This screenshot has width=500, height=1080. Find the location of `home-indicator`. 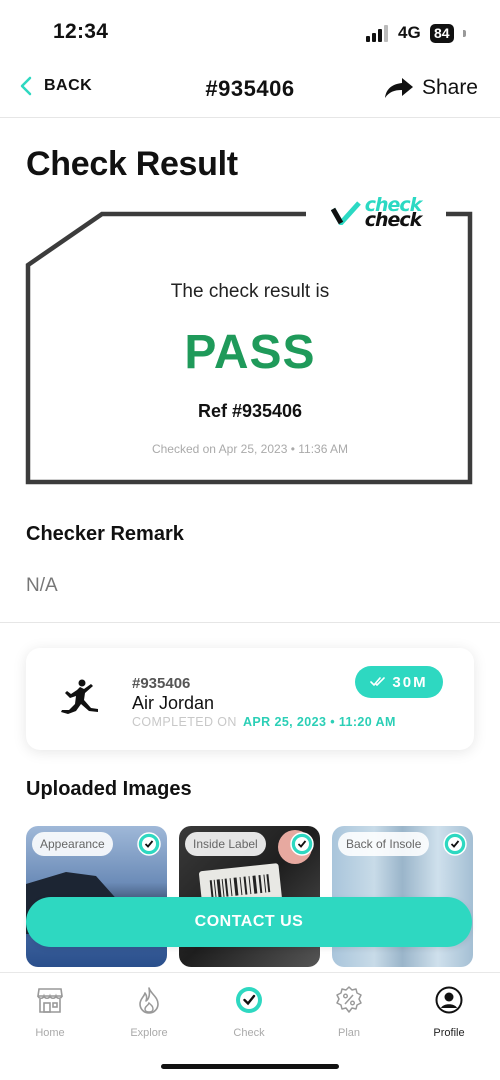

home-indicator is located at coordinates (250, 1066).